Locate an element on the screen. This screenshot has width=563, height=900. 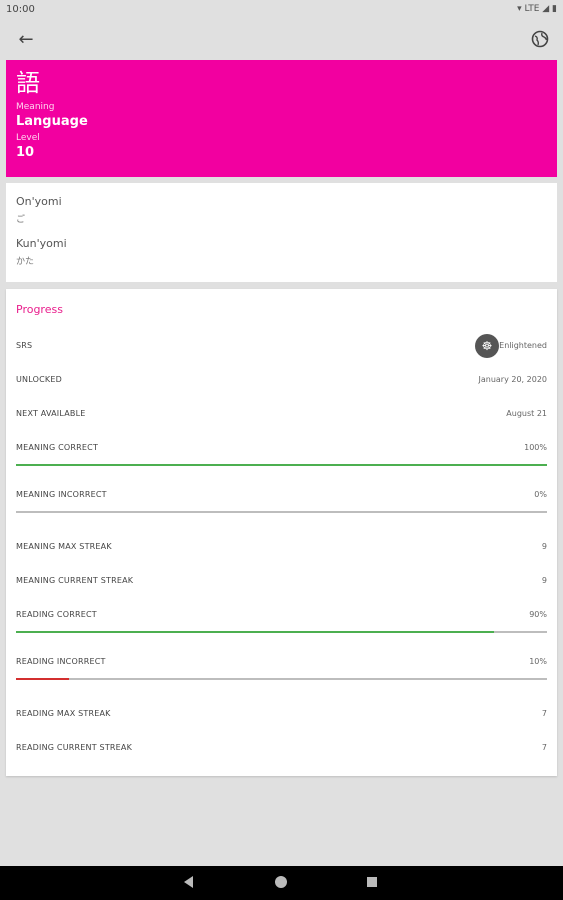
meaning-current-streak-value: 9 is located at coordinates (544, 580).